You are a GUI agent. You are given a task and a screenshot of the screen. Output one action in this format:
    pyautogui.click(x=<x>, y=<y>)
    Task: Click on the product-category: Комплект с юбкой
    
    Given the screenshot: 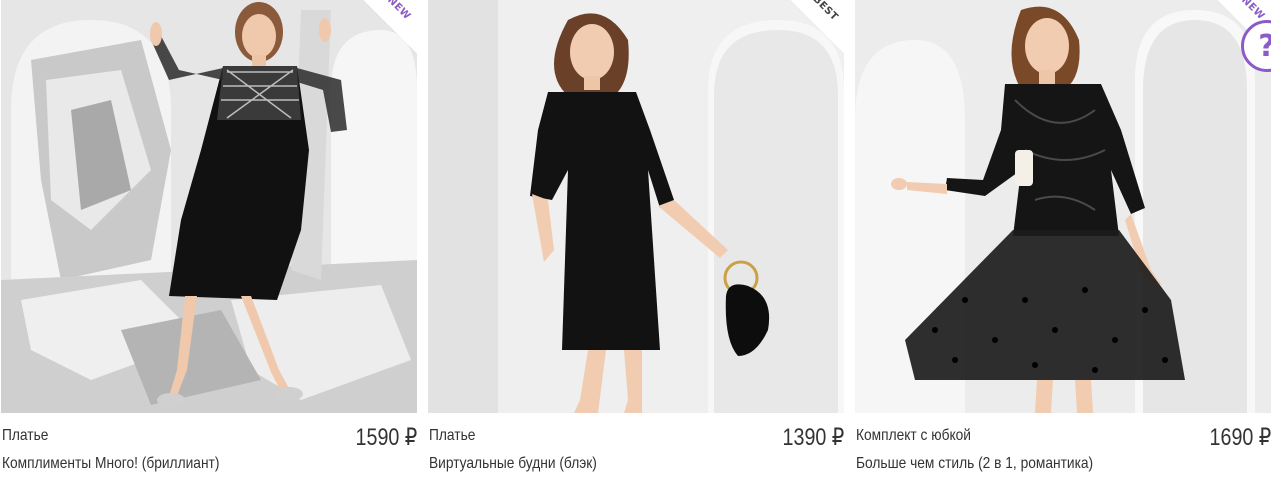 What is the action you would take?
    pyautogui.click(x=913, y=435)
    